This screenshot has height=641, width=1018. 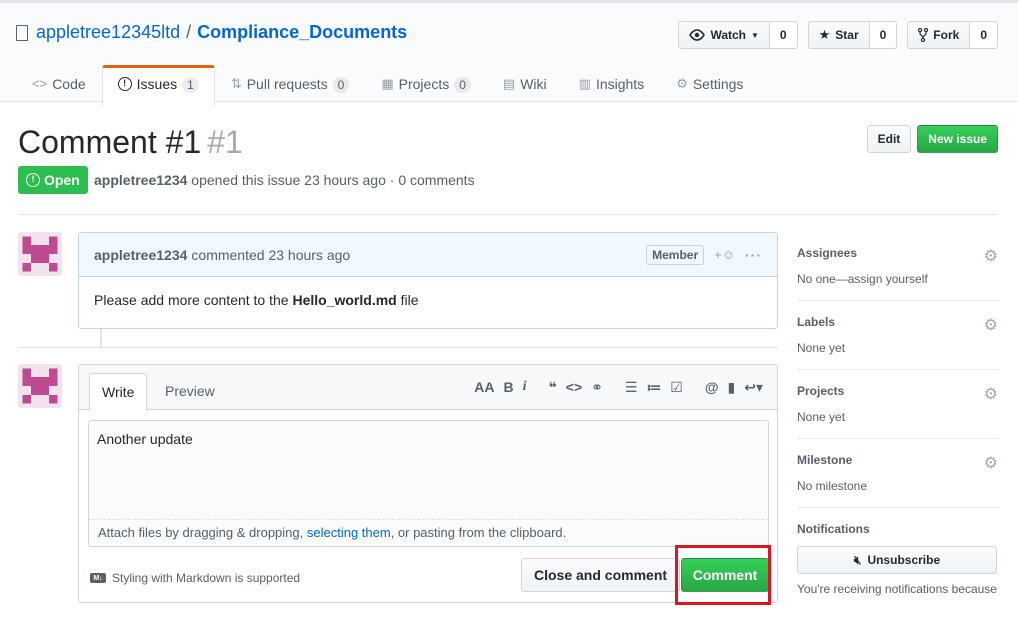 What do you see at coordinates (140, 255) in the screenshot?
I see `comment-author-link: appletree1234` at bounding box center [140, 255].